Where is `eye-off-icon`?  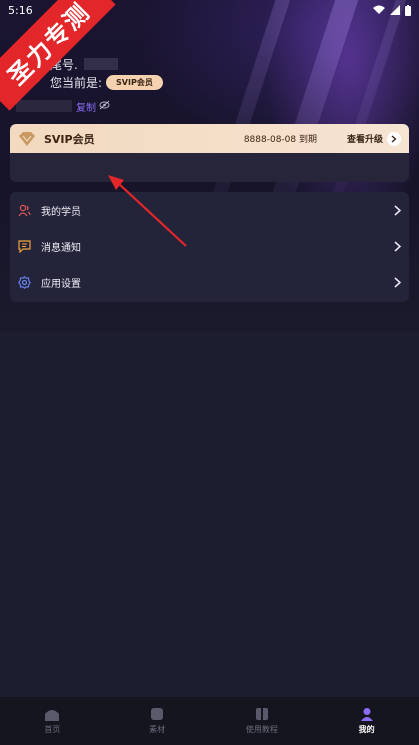
eye-off-icon is located at coordinates (104, 105).